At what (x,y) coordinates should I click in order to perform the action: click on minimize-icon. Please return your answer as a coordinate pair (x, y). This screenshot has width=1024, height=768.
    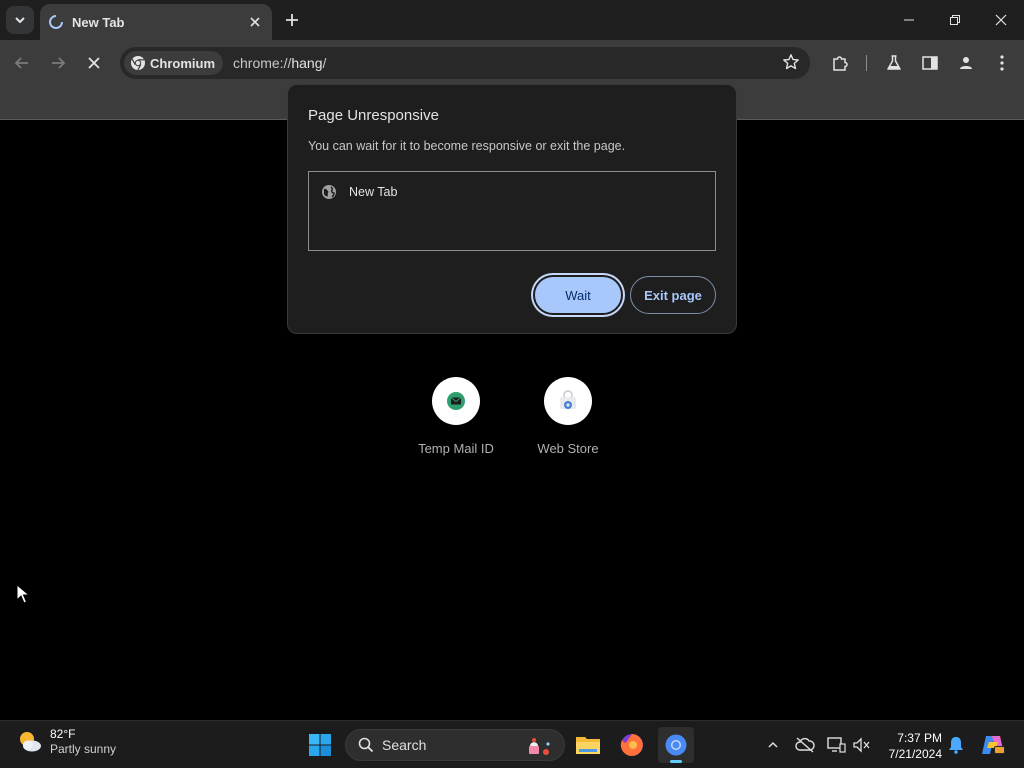
    Looking at the image, I should click on (909, 20).